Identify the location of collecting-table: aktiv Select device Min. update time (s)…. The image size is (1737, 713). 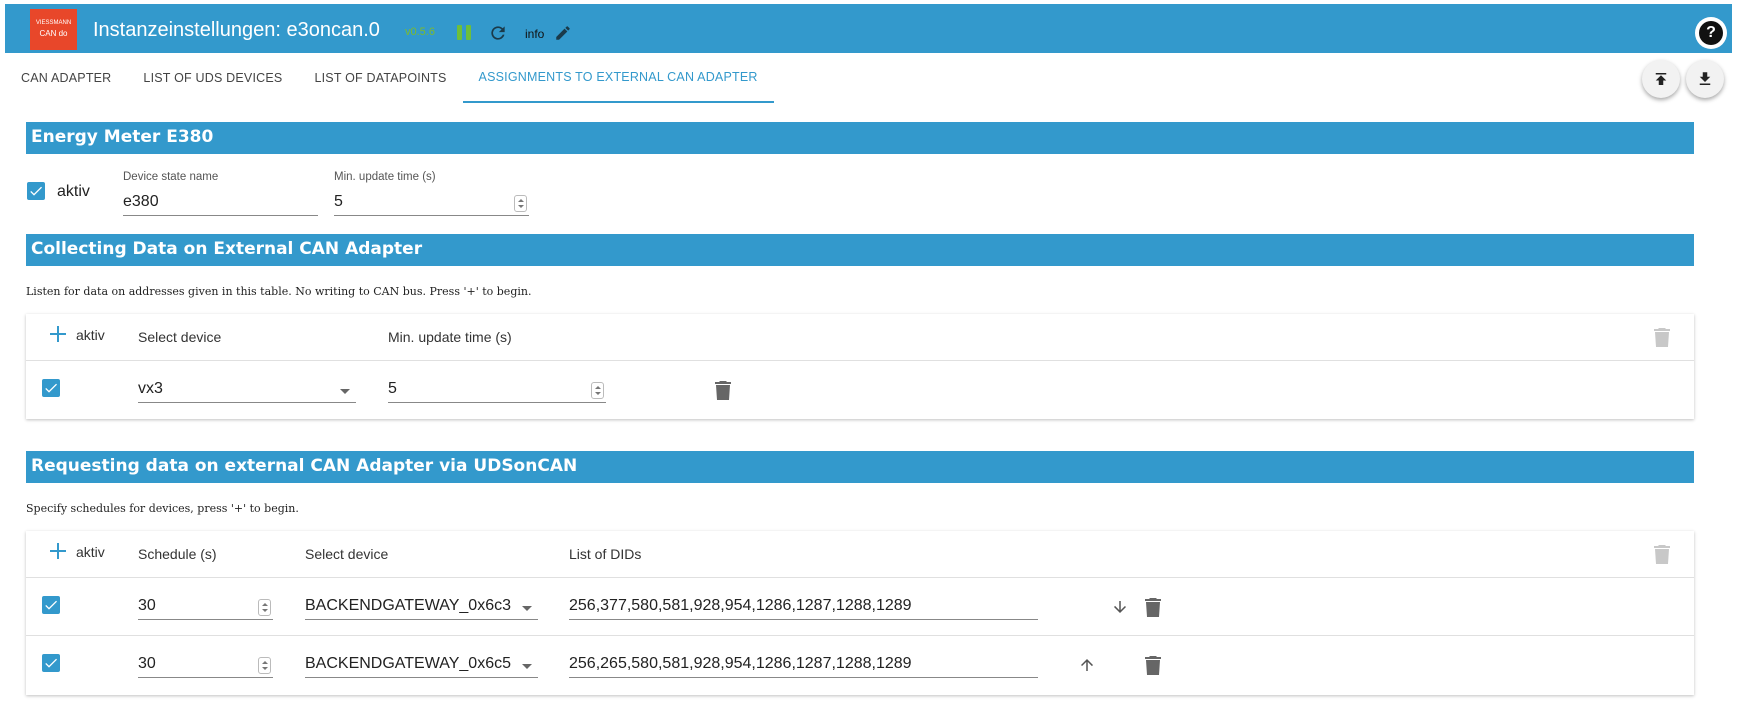
(860, 366).